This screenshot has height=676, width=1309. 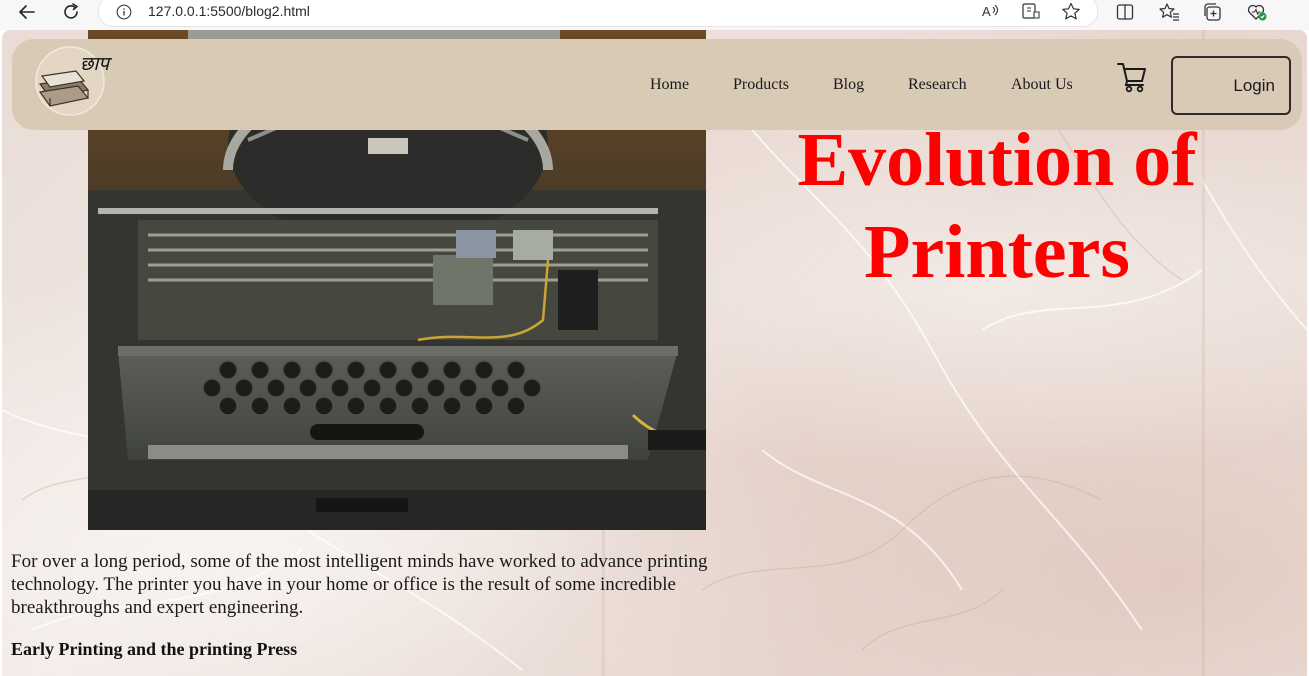 What do you see at coordinates (1213, 12) in the screenshot?
I see `collections-icon` at bounding box center [1213, 12].